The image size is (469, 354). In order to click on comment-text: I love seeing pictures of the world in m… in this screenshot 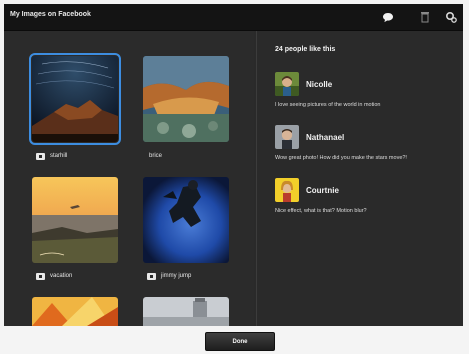, I will do `click(328, 105)`.